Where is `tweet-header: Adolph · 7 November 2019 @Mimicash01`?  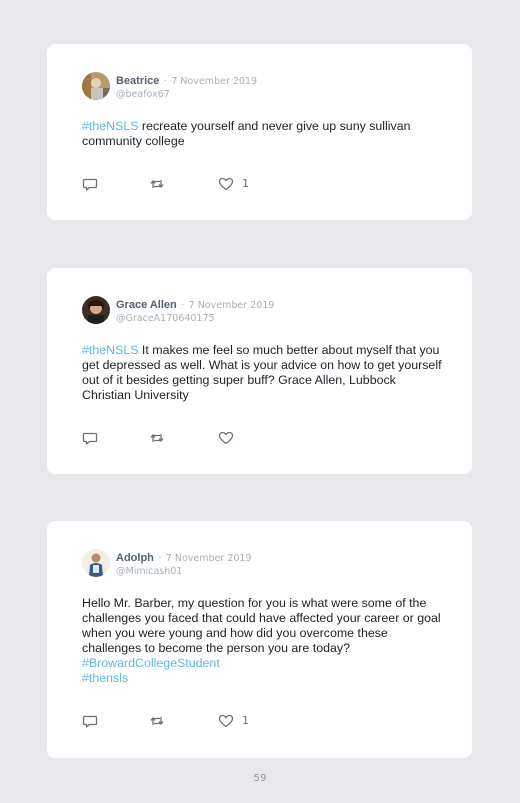 tweet-header: Adolph · 7 November 2019 @Mimicash01 is located at coordinates (262, 564).